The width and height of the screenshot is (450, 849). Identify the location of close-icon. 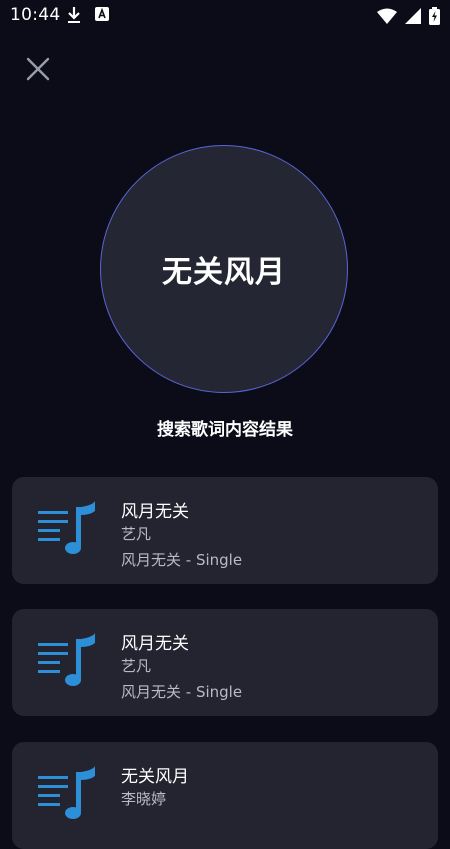
(38, 69).